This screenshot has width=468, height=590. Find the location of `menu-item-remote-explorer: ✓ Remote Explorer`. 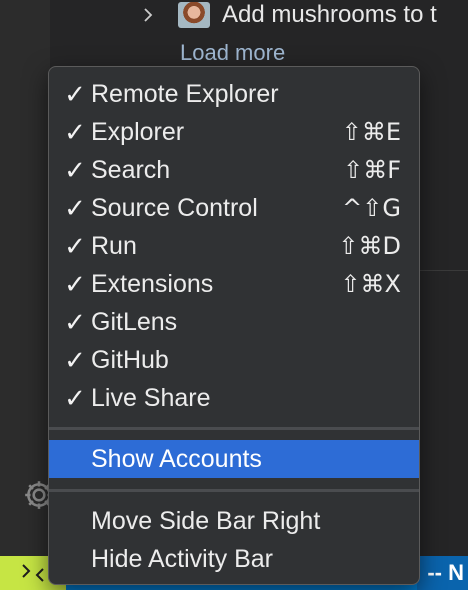

menu-item-remote-explorer: ✓ Remote Explorer is located at coordinates (234, 94).